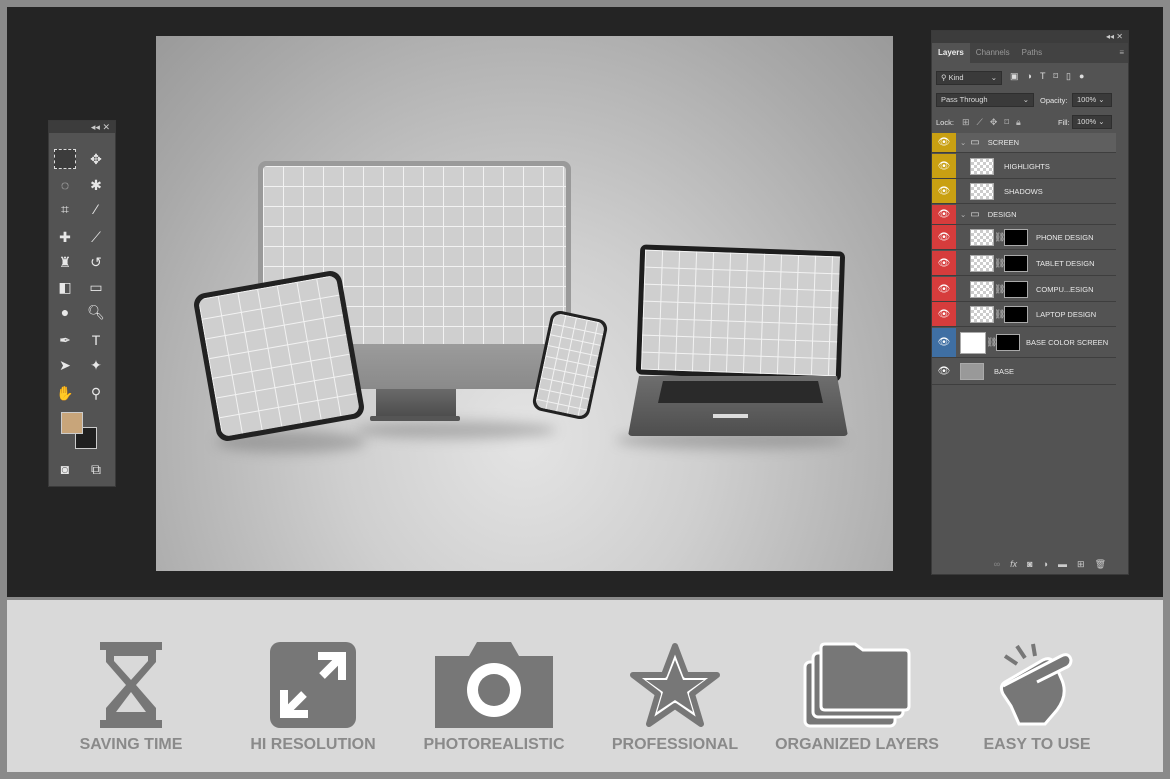 Image resolution: width=1170 pixels, height=779 pixels. Describe the element at coordinates (96, 262) in the screenshot. I see `history-brush-icon: ↺` at that location.